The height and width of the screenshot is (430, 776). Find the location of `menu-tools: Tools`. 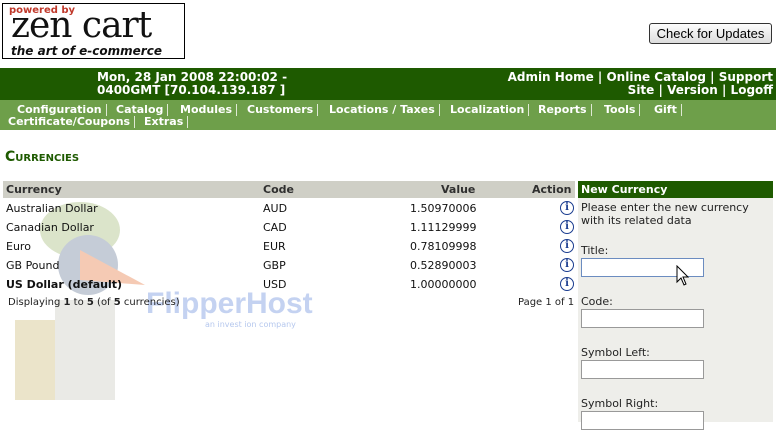

menu-tools: Tools is located at coordinates (622, 110).